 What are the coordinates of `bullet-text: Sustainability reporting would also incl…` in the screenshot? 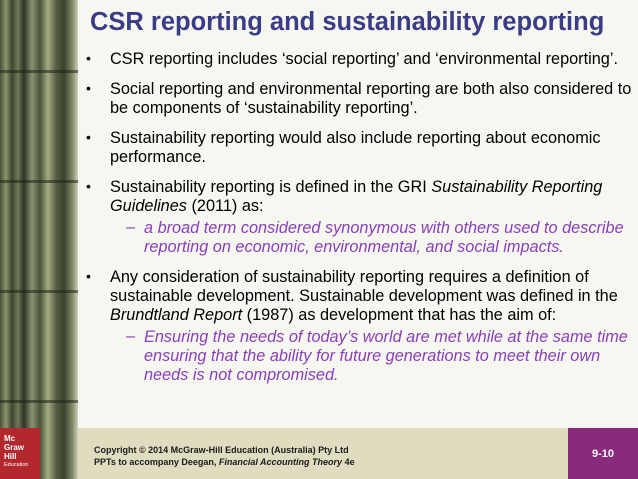 It's located at (355, 147).